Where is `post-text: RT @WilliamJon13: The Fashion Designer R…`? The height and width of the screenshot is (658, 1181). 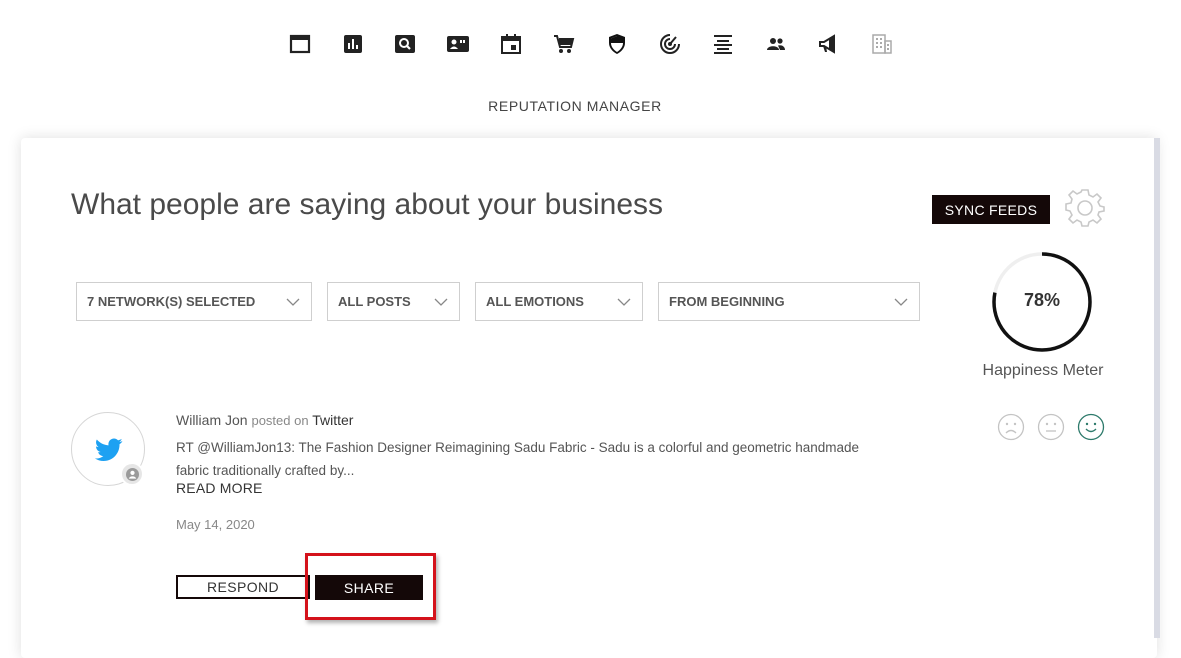 post-text: RT @WilliamJon13: The Fashion Designer R… is located at coordinates (526, 459).